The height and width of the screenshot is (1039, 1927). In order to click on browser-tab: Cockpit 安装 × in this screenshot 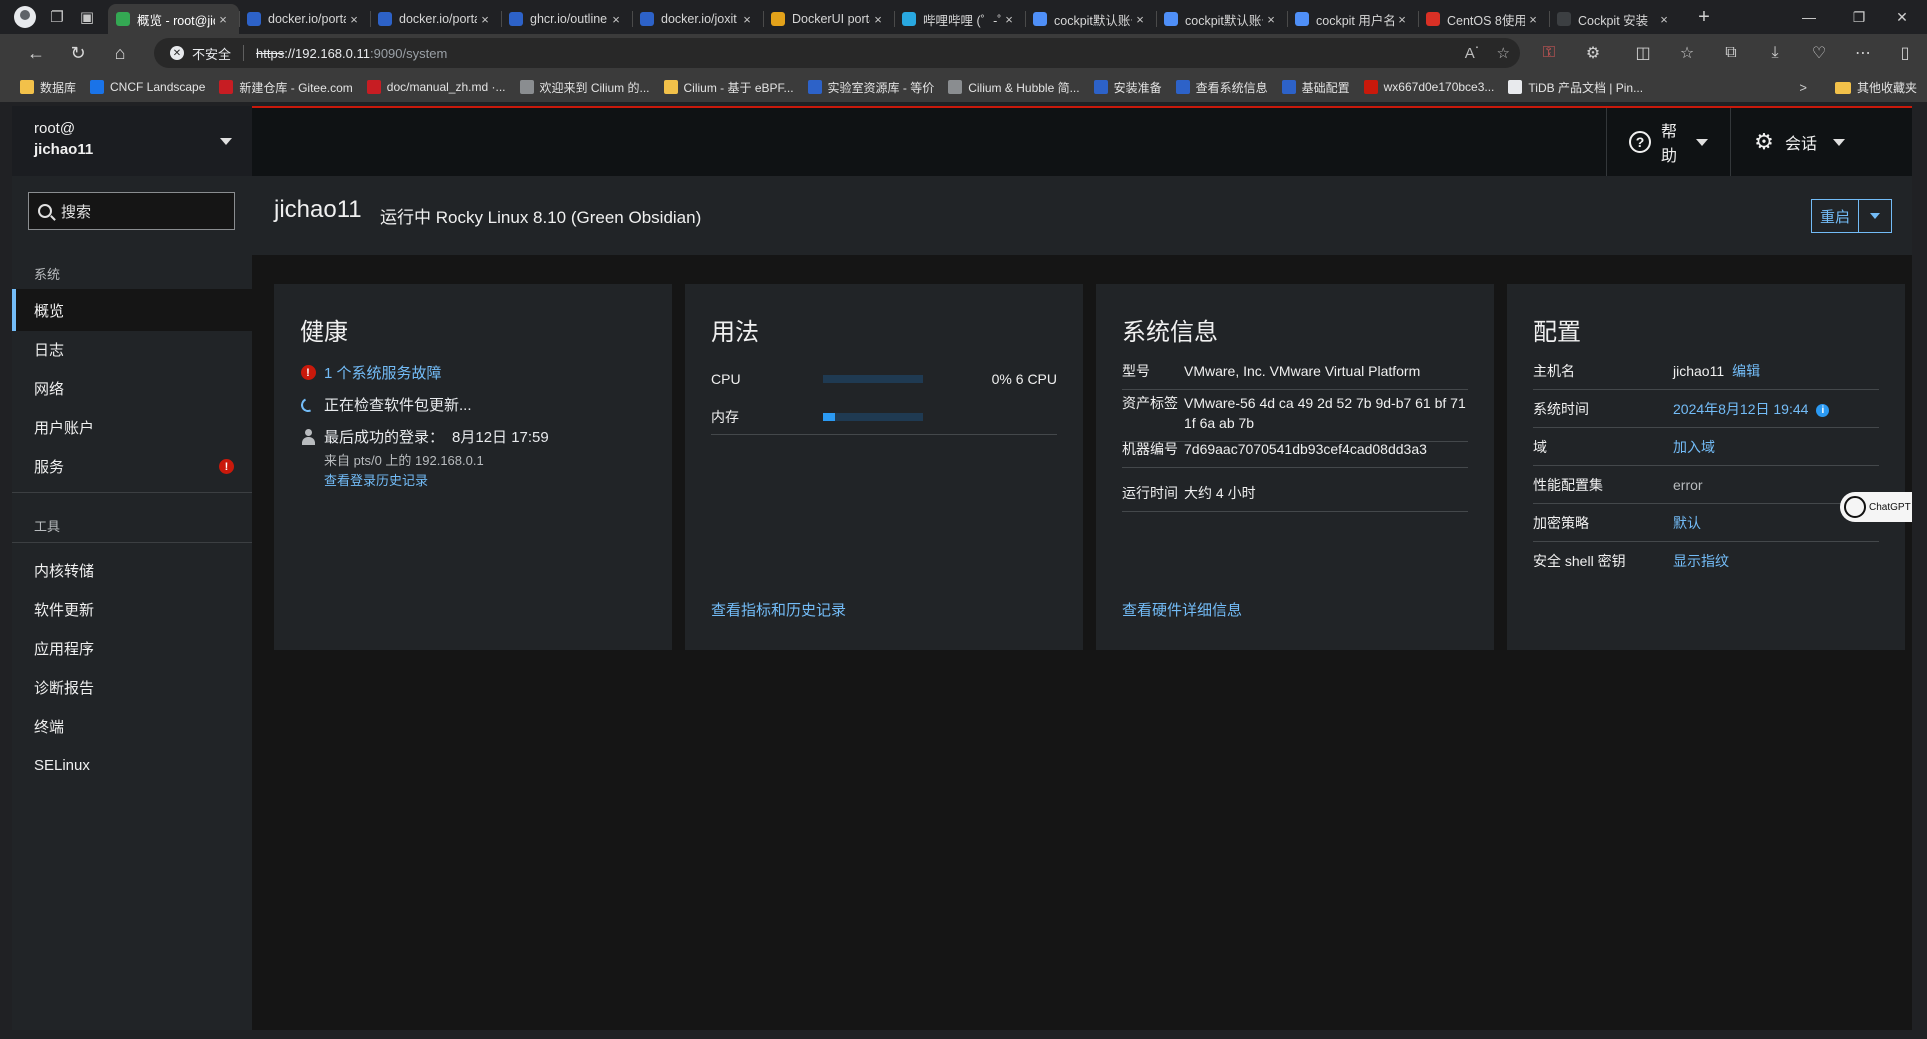, I will do `click(1614, 19)`.